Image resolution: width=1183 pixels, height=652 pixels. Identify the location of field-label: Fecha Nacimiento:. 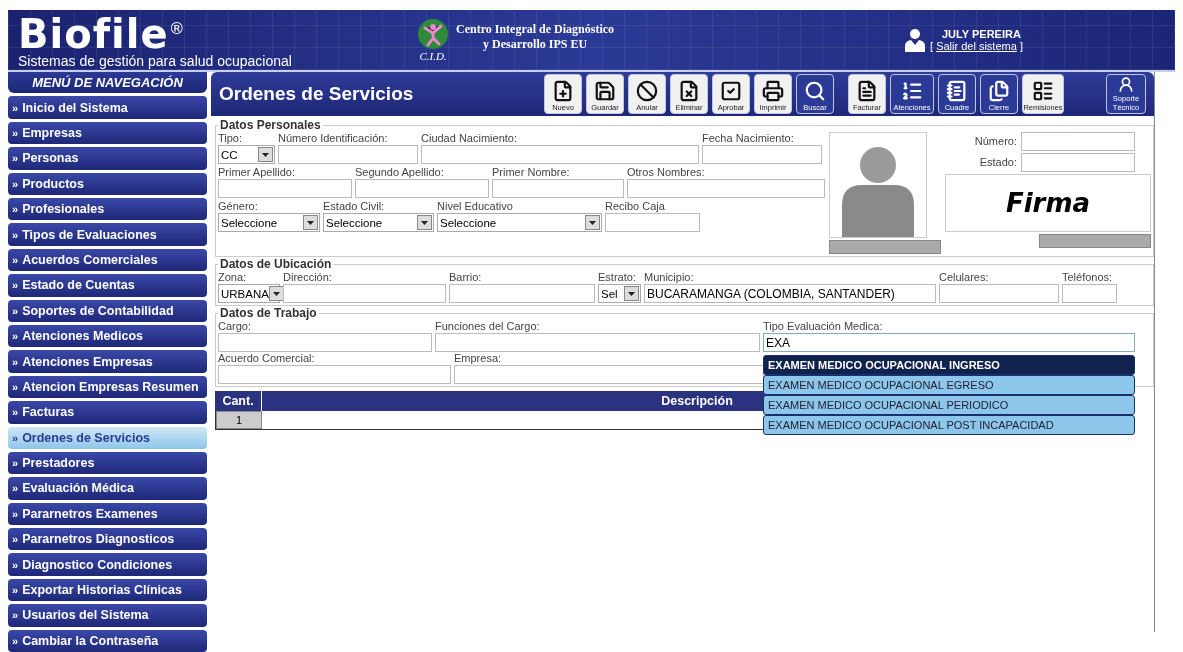
(748, 138).